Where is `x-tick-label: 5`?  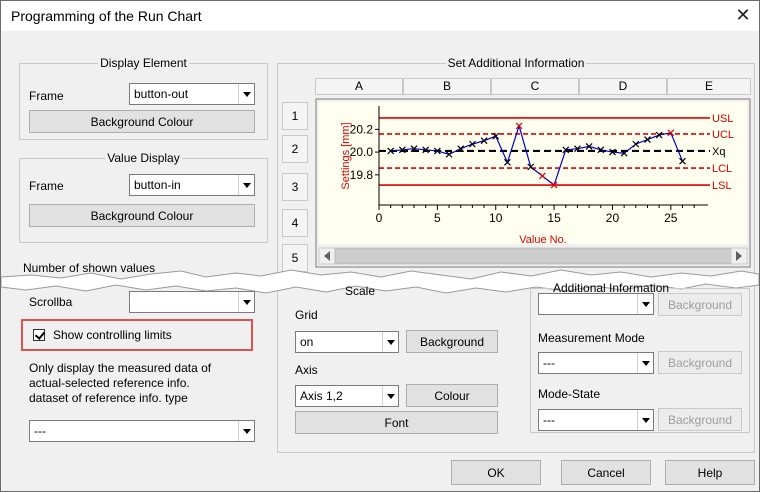 x-tick-label: 5 is located at coordinates (437, 218).